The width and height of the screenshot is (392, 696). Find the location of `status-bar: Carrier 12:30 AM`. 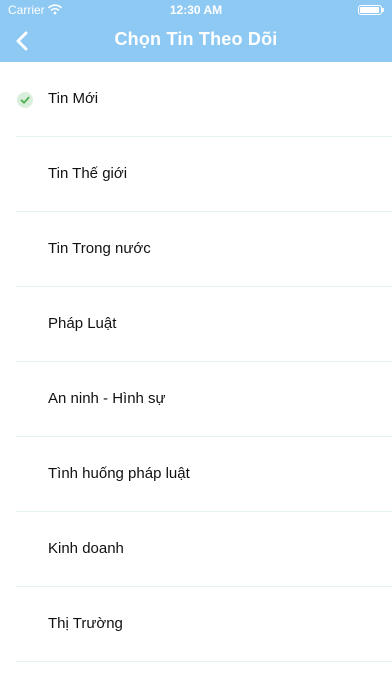

status-bar: Carrier 12:30 AM is located at coordinates (196, 10).